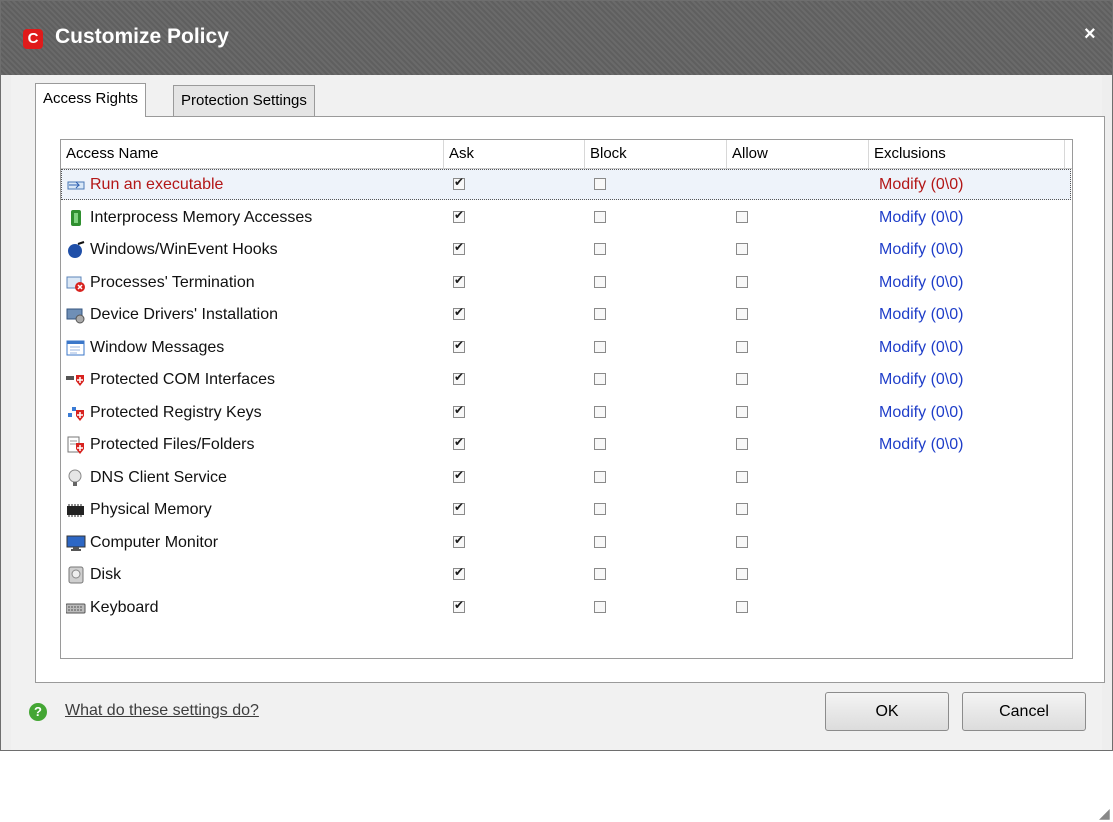  What do you see at coordinates (566, 413) in the screenshot?
I see `table-row: Protected Registry Keys Modify (0\0)` at bounding box center [566, 413].